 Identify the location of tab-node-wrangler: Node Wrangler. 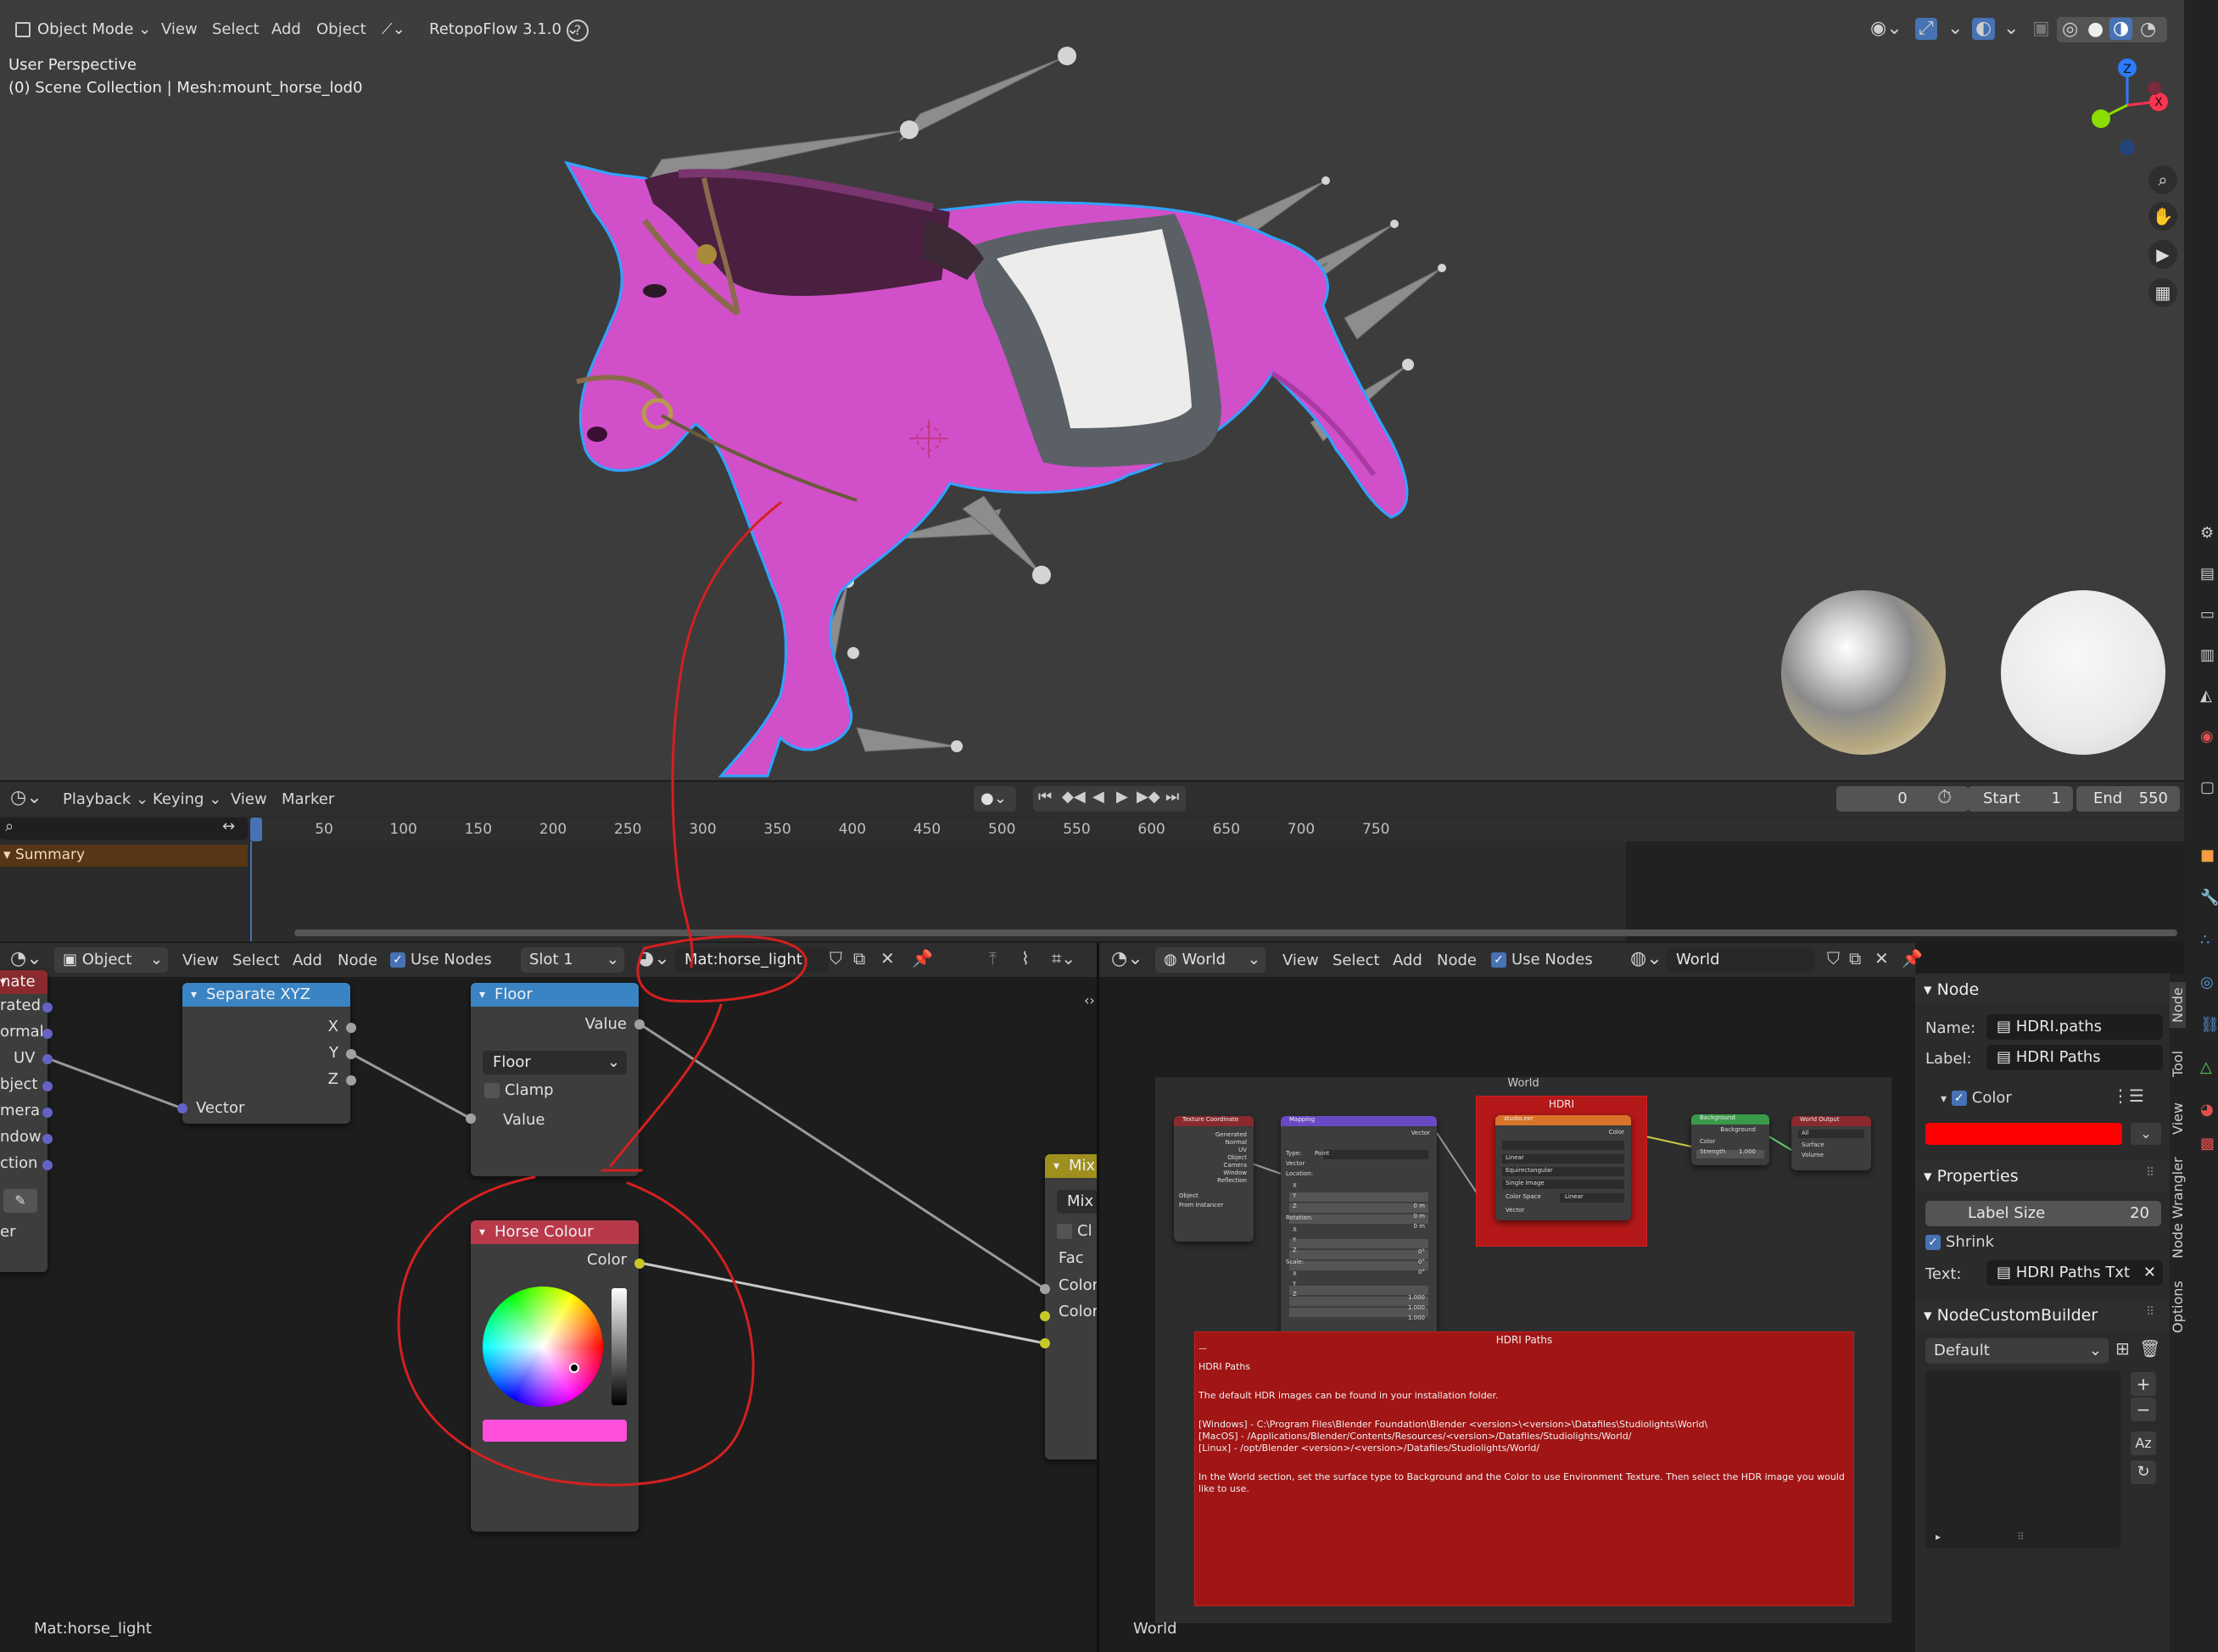
(2178, 1208).